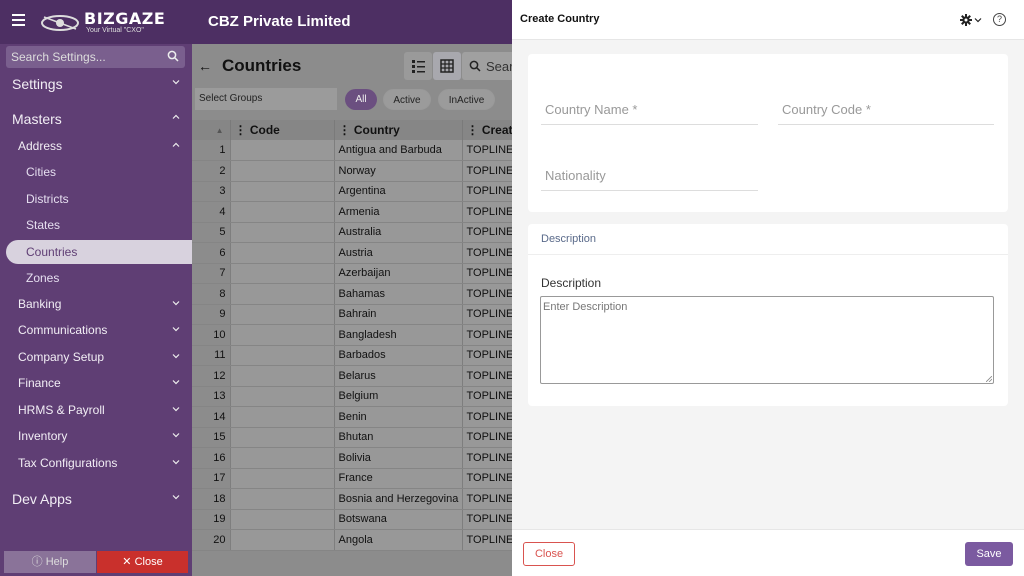 The width and height of the screenshot is (1024, 576). What do you see at coordinates (999, 19) in the screenshot?
I see `help-icon: ?` at bounding box center [999, 19].